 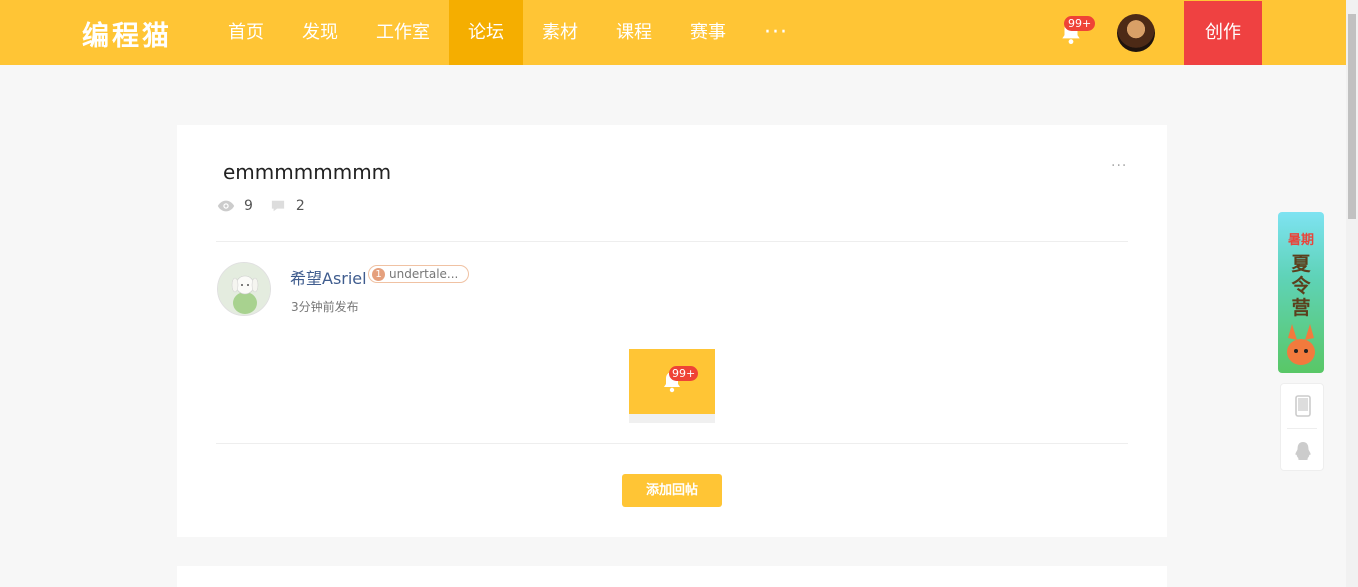 I want to click on author-name-link: 希望Asriel, so click(x=328, y=277).